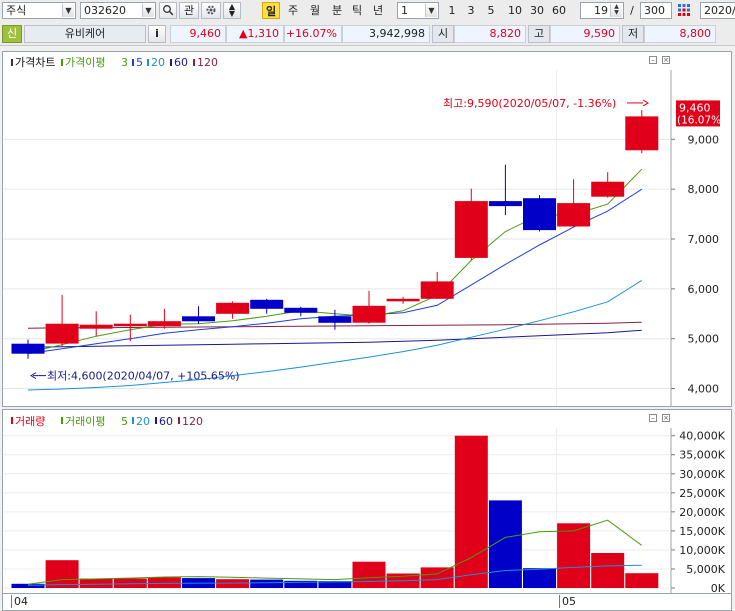 The image size is (735, 611). Describe the element at coordinates (515, 10) in the screenshot. I see `interval-10: 10` at that location.